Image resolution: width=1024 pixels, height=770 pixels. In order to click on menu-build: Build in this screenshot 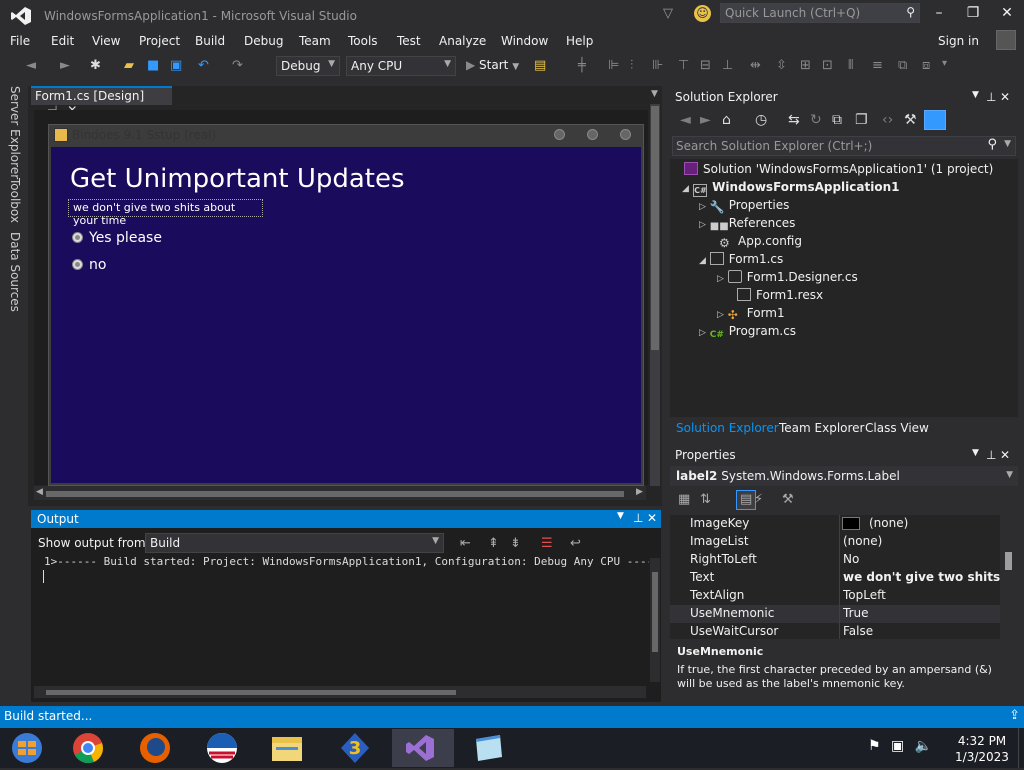, I will do `click(210, 41)`.